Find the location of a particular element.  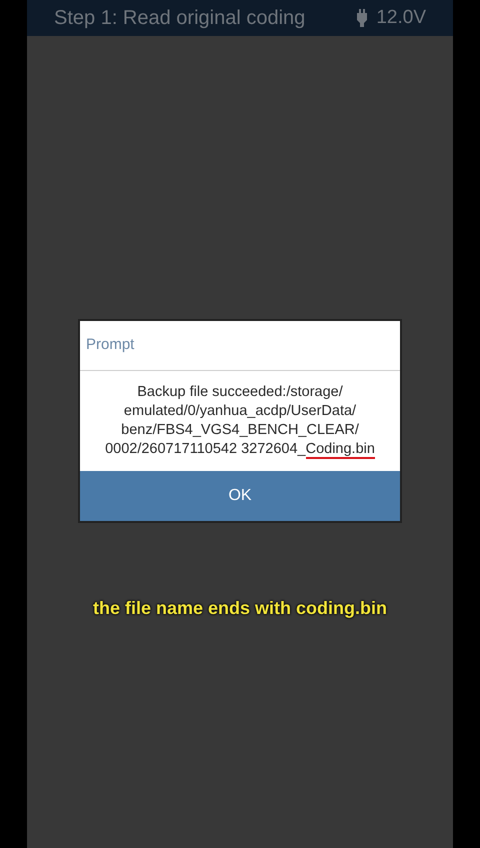

ok-button: OK is located at coordinates (240, 496).